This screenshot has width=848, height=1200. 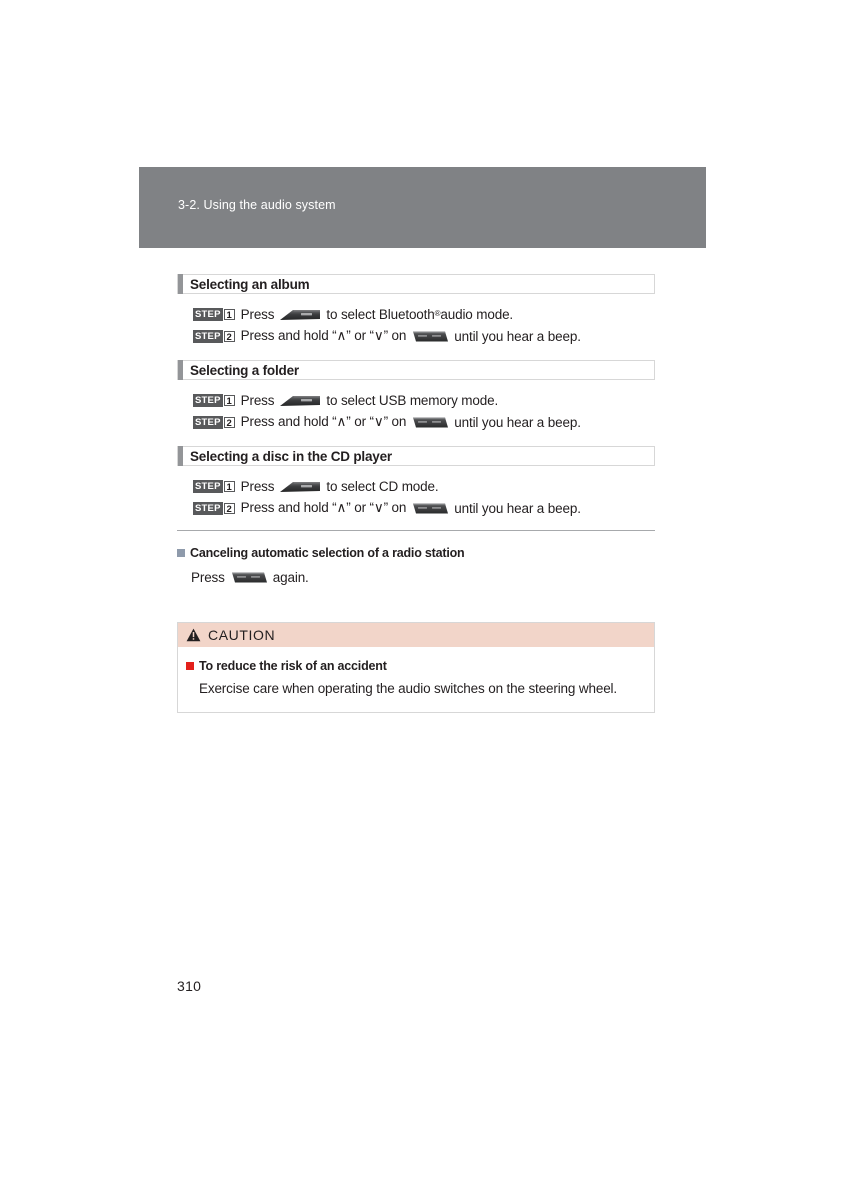 What do you see at coordinates (250, 284) in the screenshot?
I see `section-title-album: Selecting an album` at bounding box center [250, 284].